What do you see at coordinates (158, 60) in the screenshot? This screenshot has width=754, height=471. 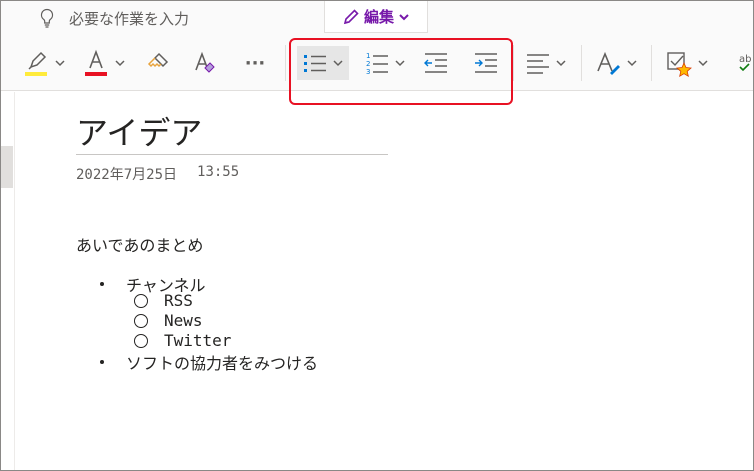 I see `format-painter-icon` at bounding box center [158, 60].